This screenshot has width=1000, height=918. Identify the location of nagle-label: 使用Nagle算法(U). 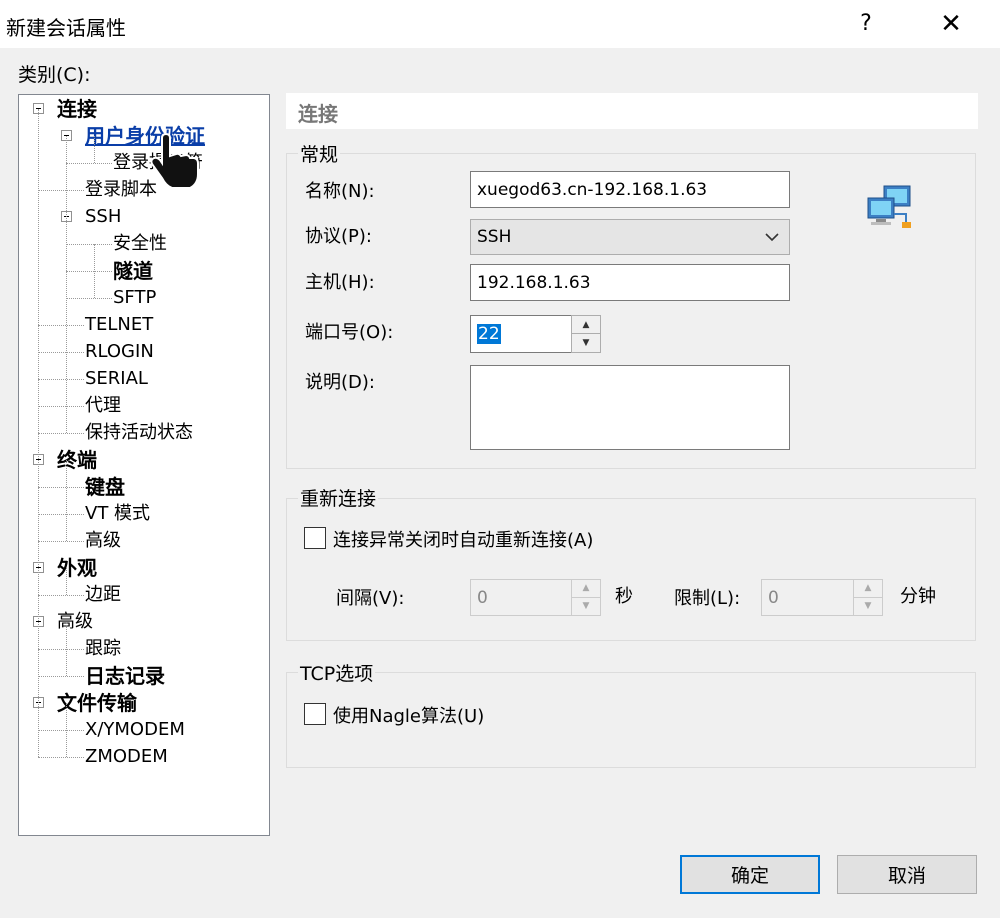
(409, 716).